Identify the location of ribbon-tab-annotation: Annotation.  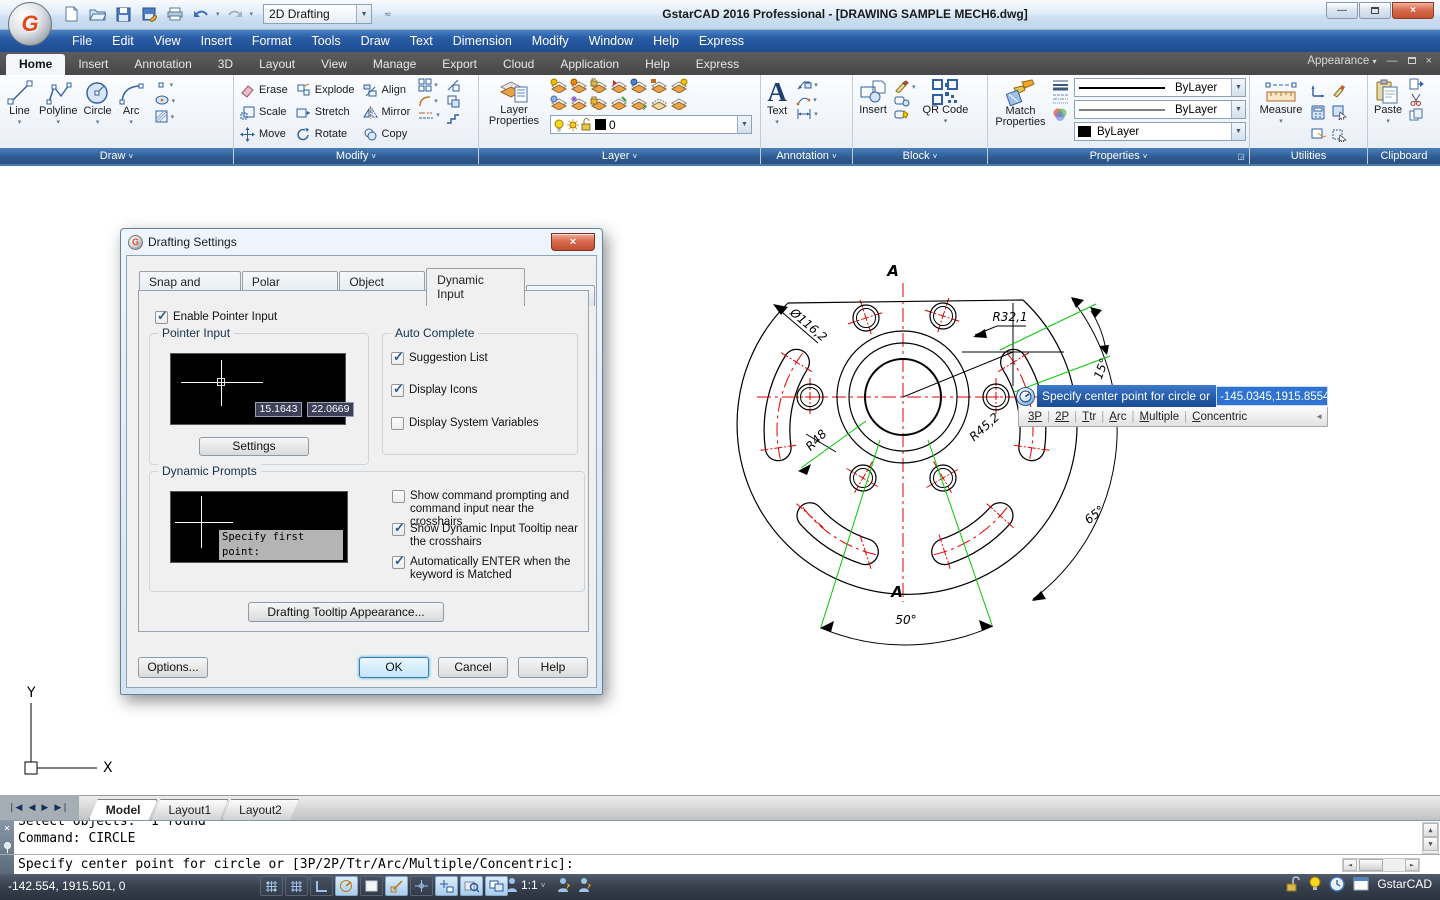
(162, 64).